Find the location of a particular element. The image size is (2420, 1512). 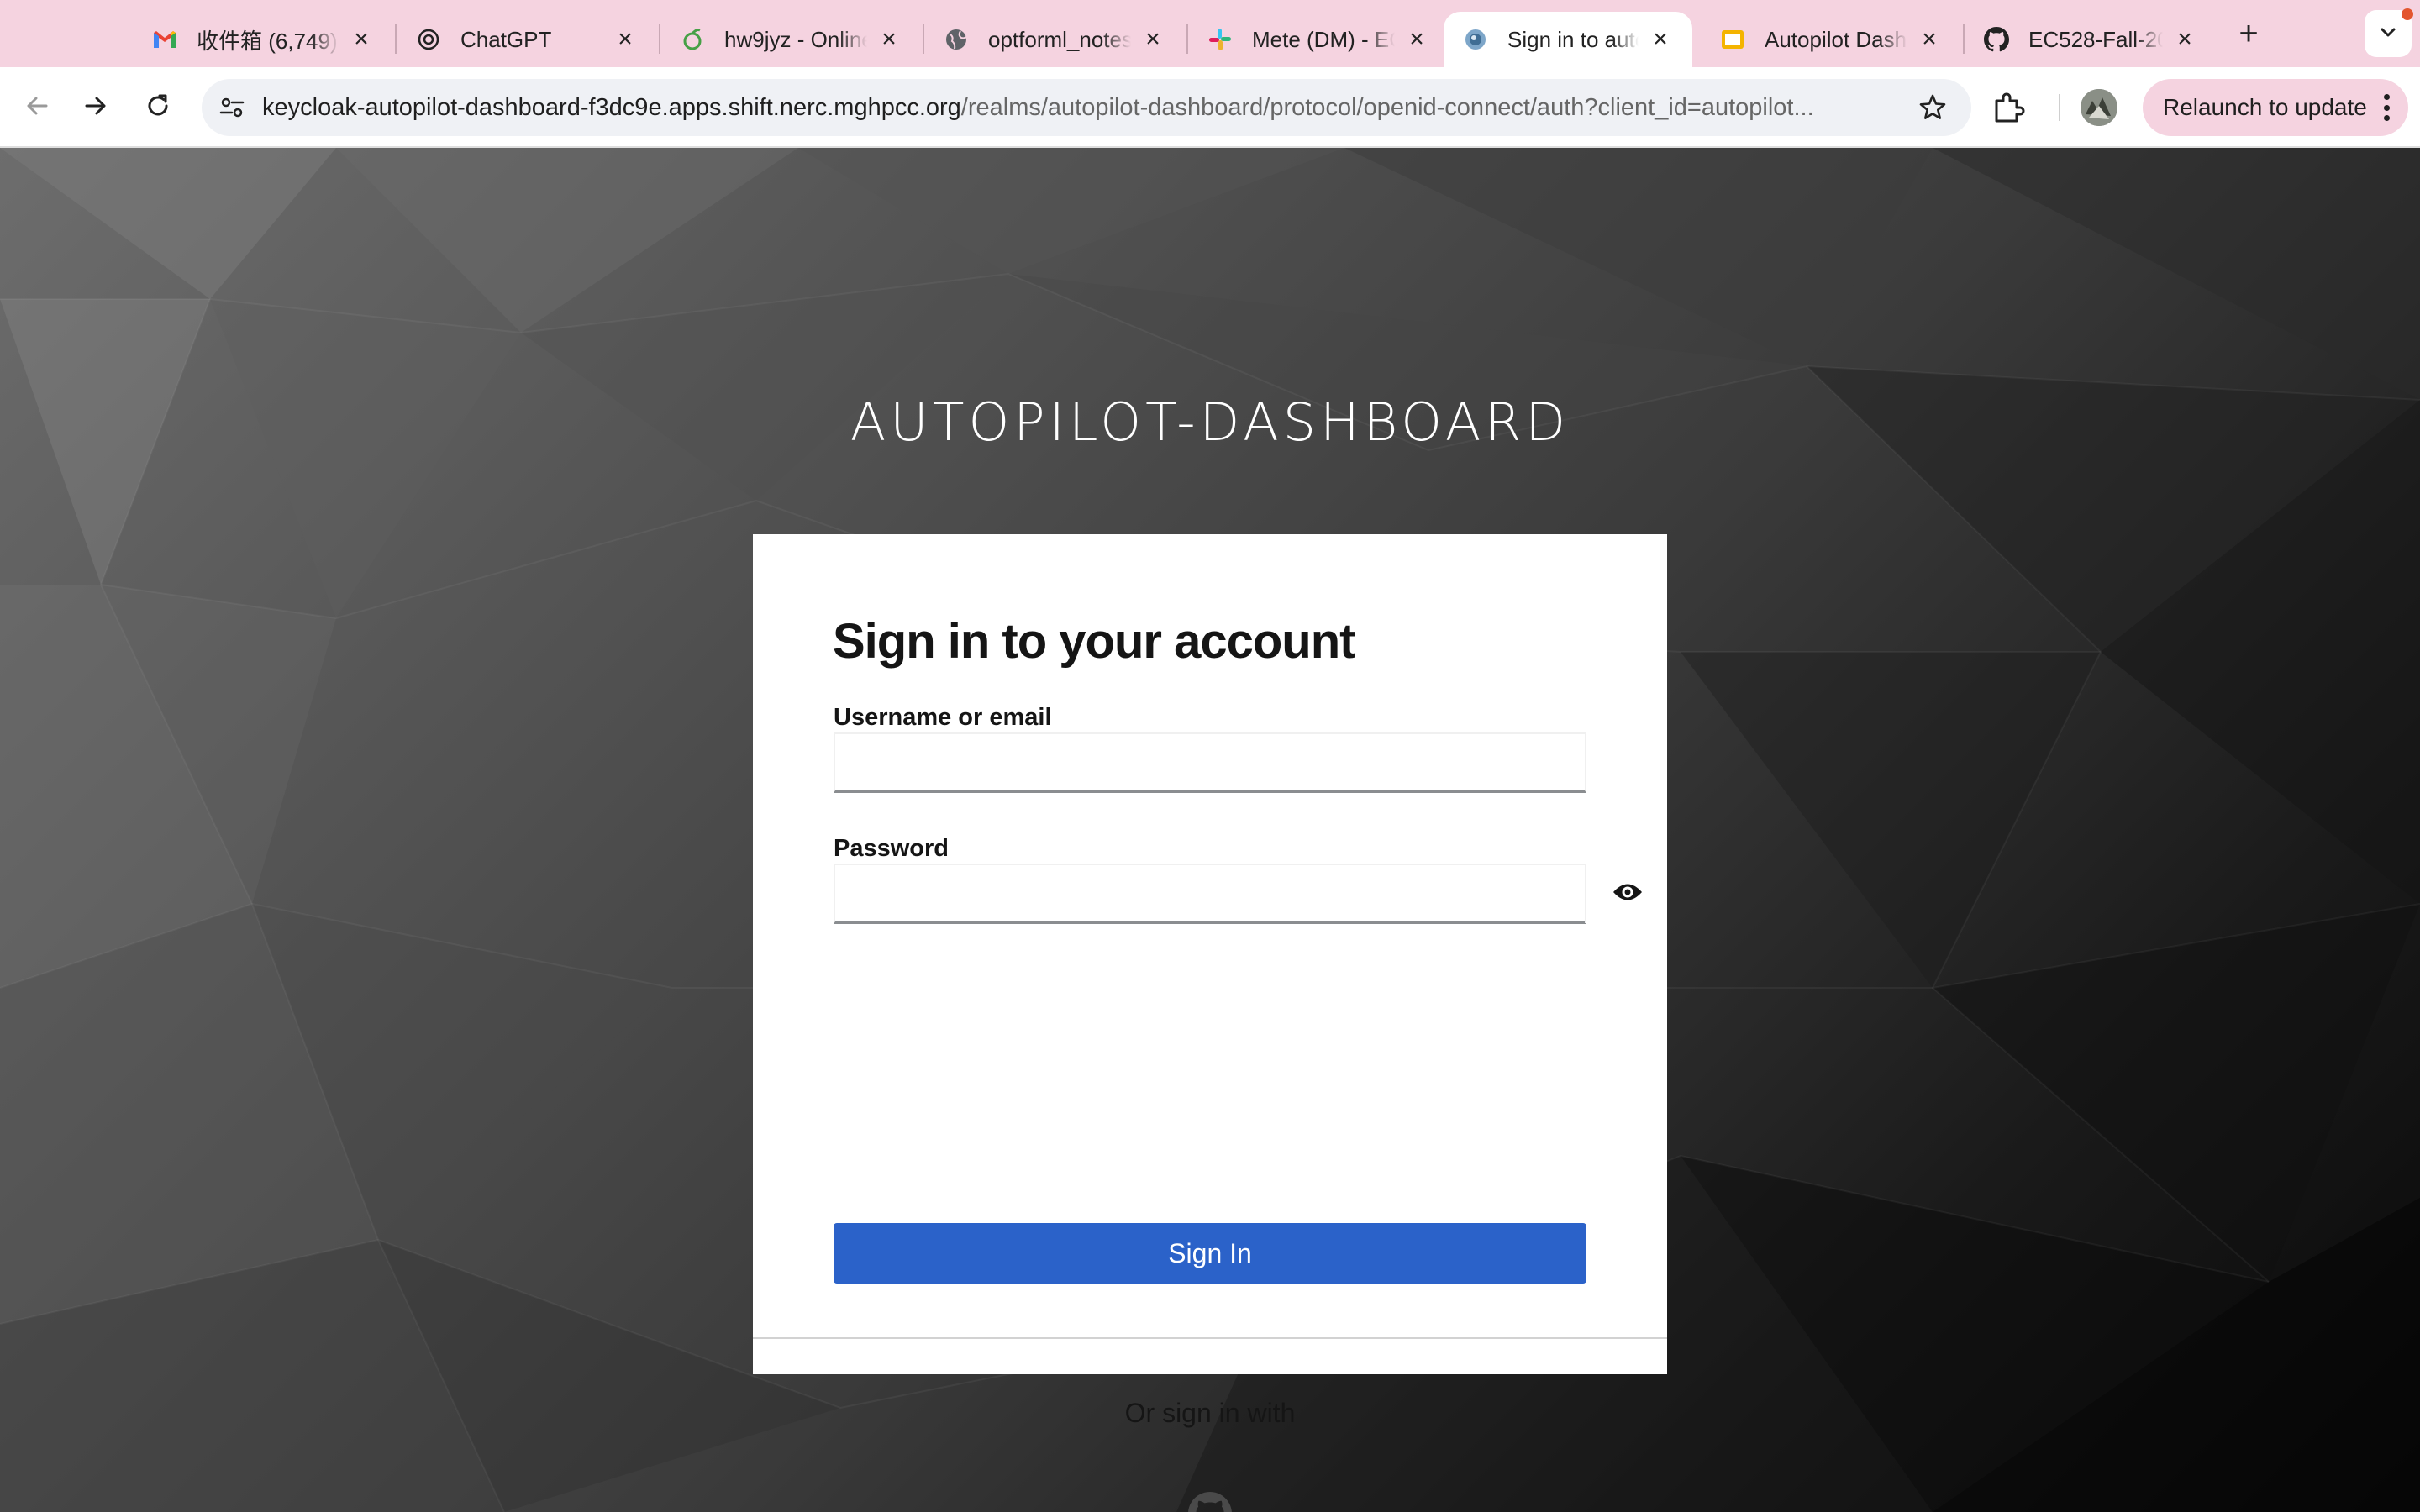

update-dot is located at coordinates (2407, 14).